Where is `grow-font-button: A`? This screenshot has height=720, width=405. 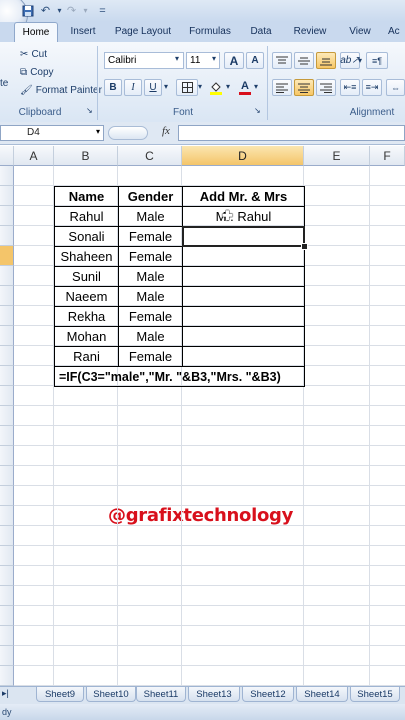
grow-font-button: A is located at coordinates (234, 60).